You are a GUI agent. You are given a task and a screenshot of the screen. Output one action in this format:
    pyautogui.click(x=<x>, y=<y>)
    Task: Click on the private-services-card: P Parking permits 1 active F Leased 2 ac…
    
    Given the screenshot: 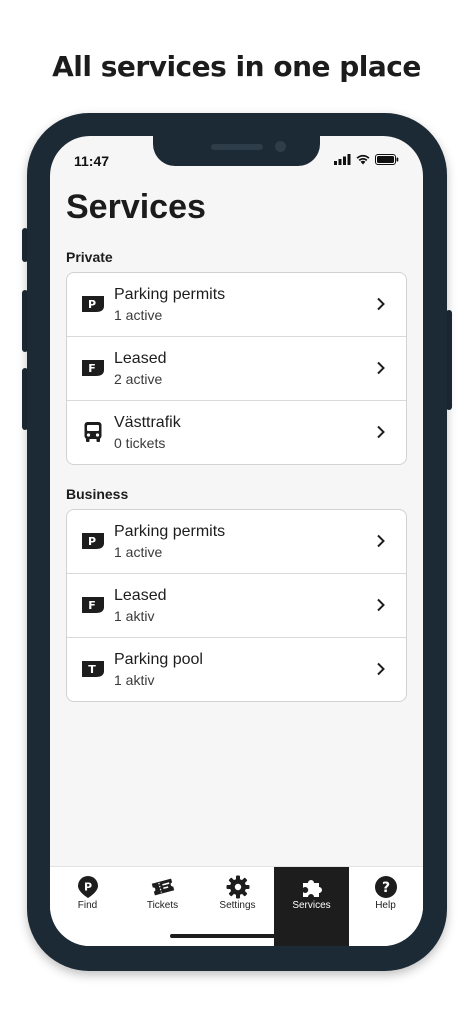 What is the action you would take?
    pyautogui.click(x=236, y=368)
    